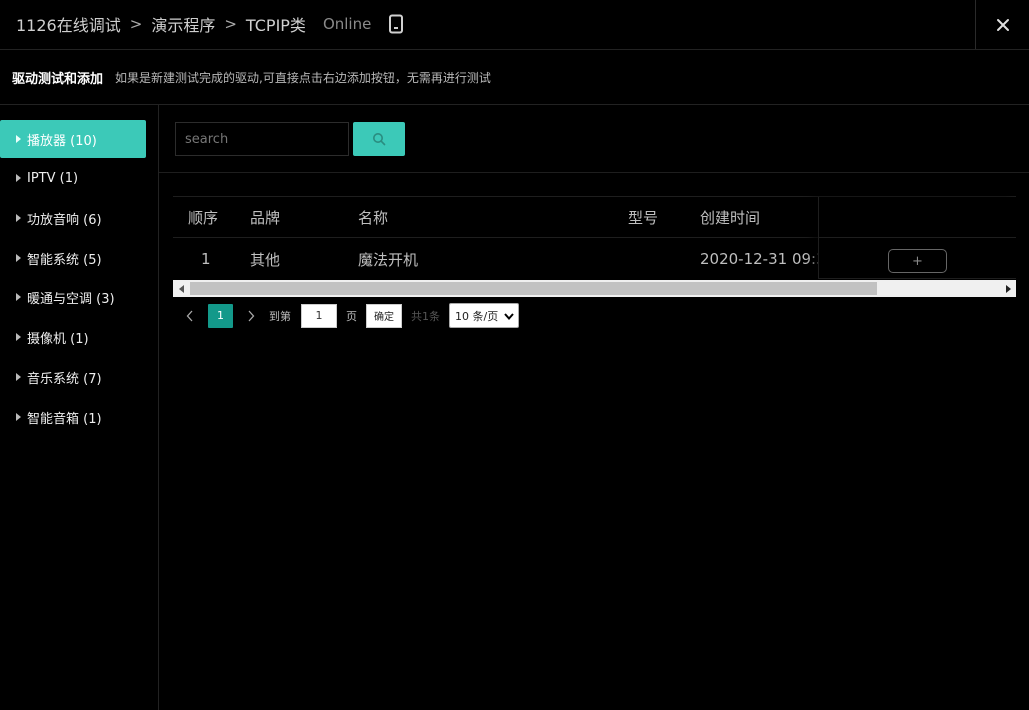  I want to click on scroll-right-arrow, so click(1007, 288).